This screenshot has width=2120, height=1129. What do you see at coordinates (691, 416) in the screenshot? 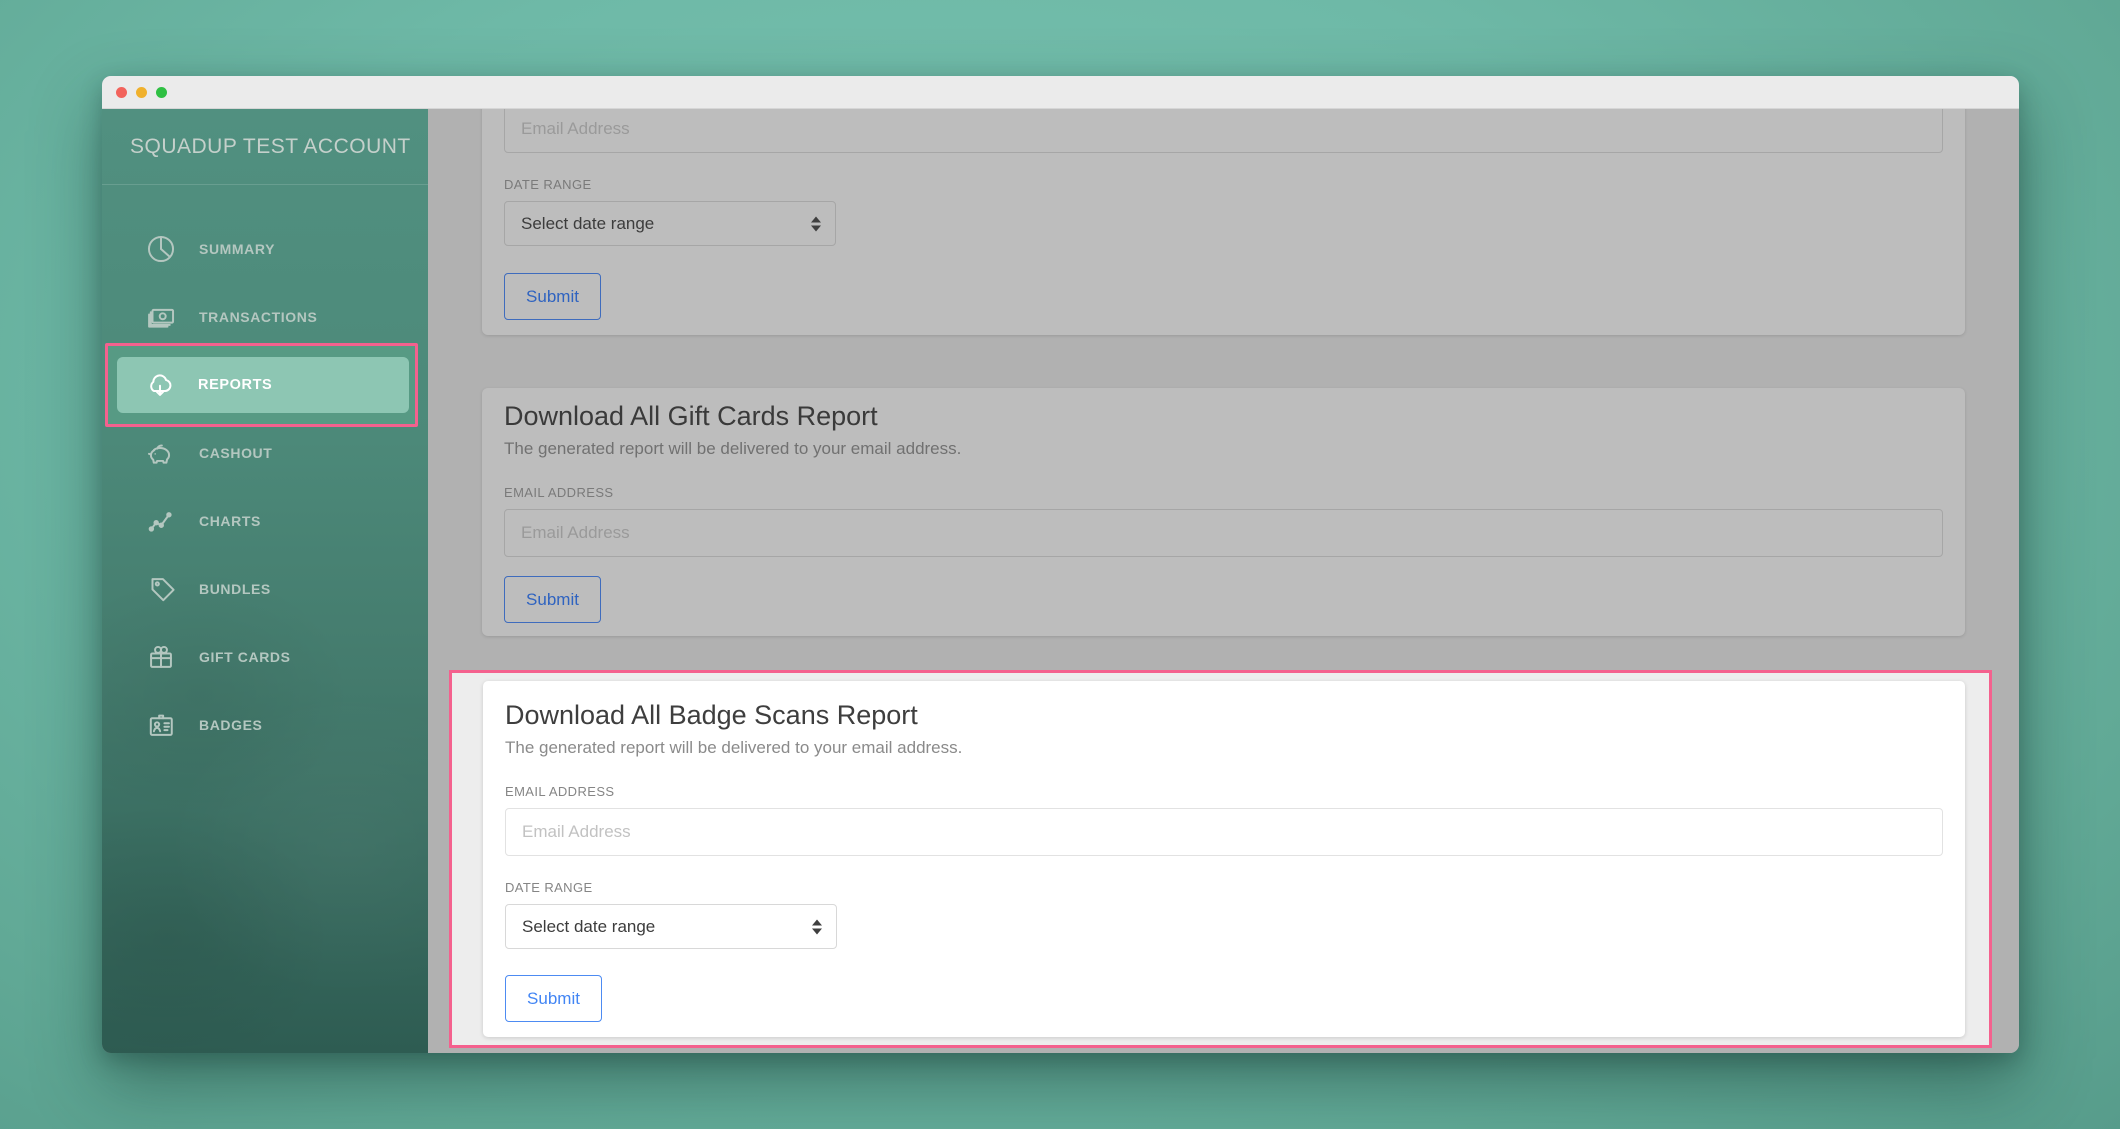
I see `card-title: Download All Gift Cards Report` at bounding box center [691, 416].